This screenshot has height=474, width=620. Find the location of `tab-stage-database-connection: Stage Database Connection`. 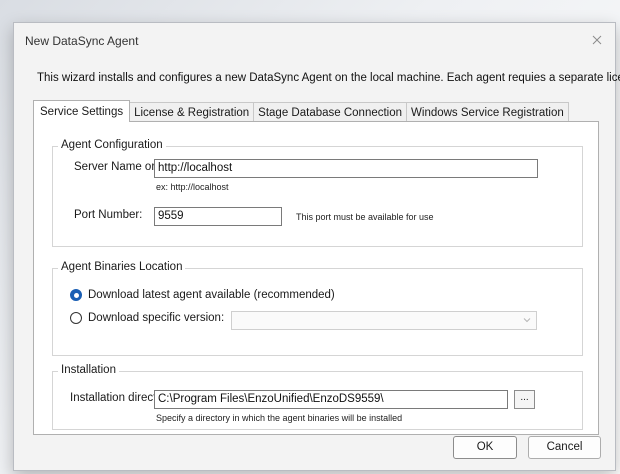

tab-stage-database-connection: Stage Database Connection is located at coordinates (331, 112).